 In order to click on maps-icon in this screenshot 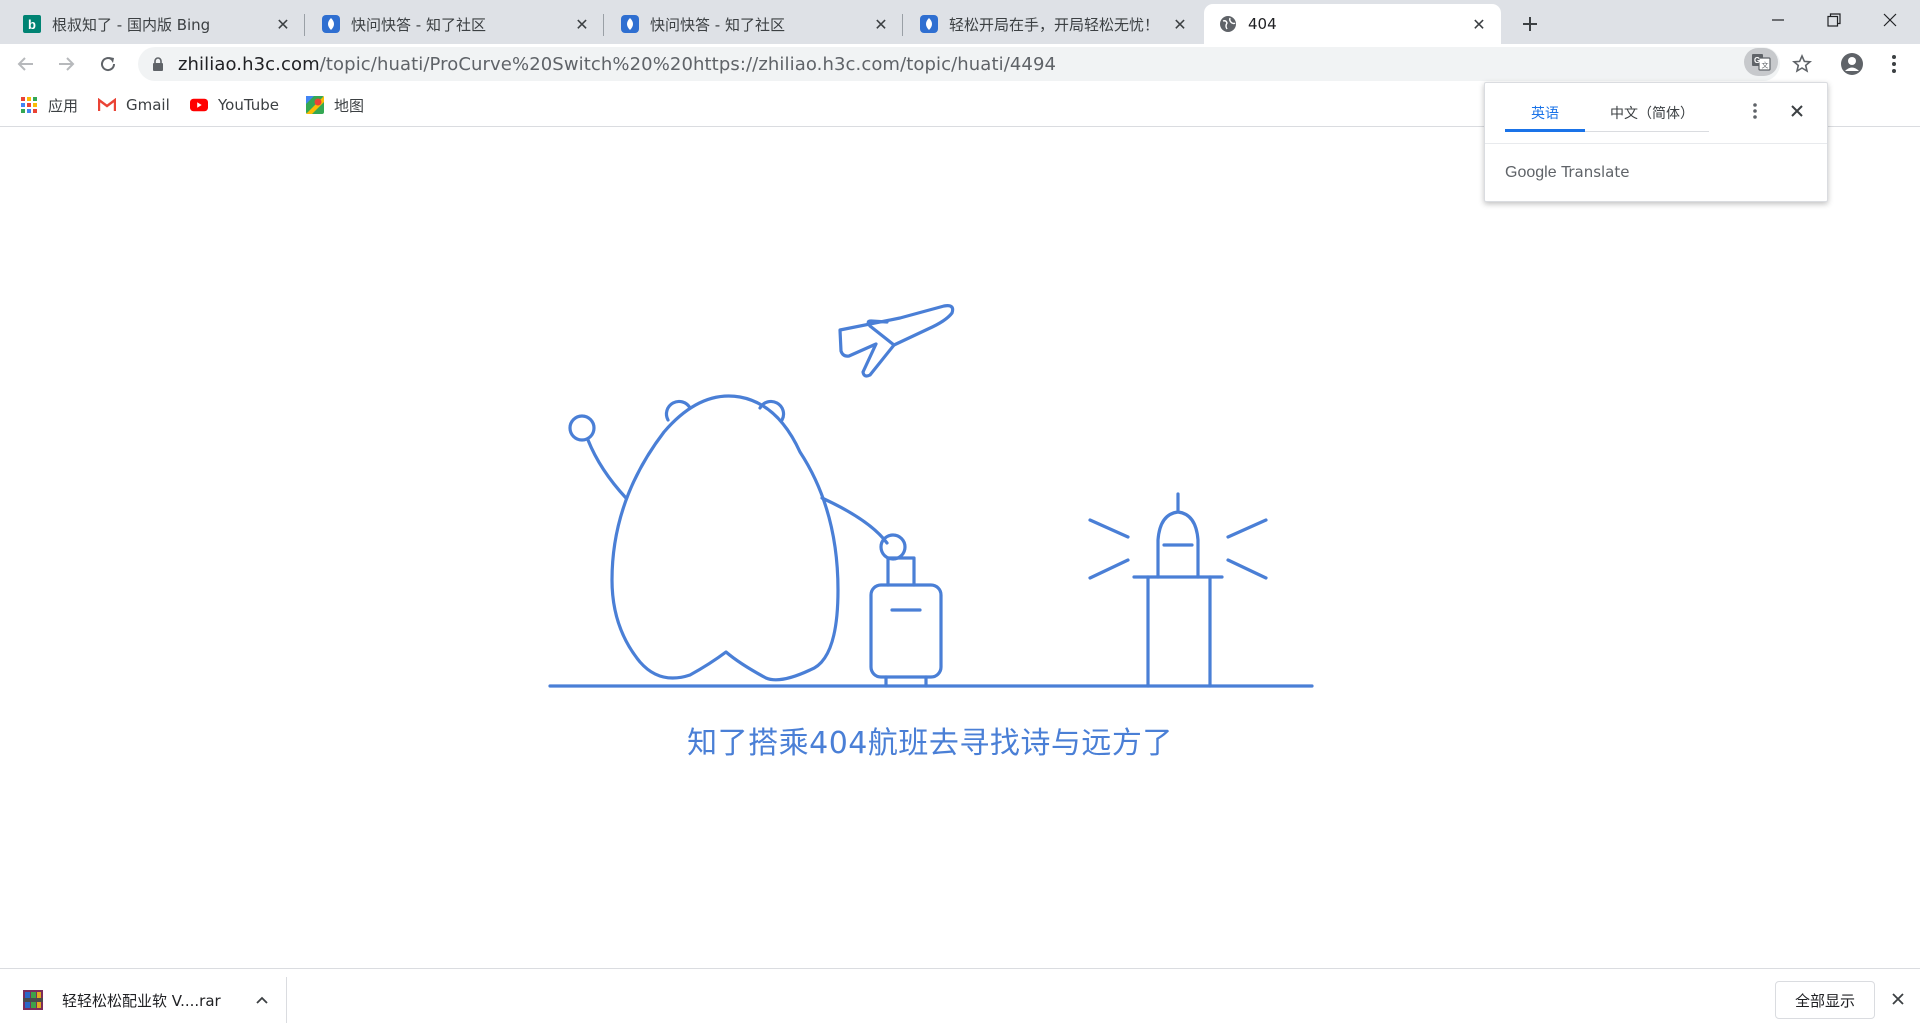, I will do `click(315, 105)`.